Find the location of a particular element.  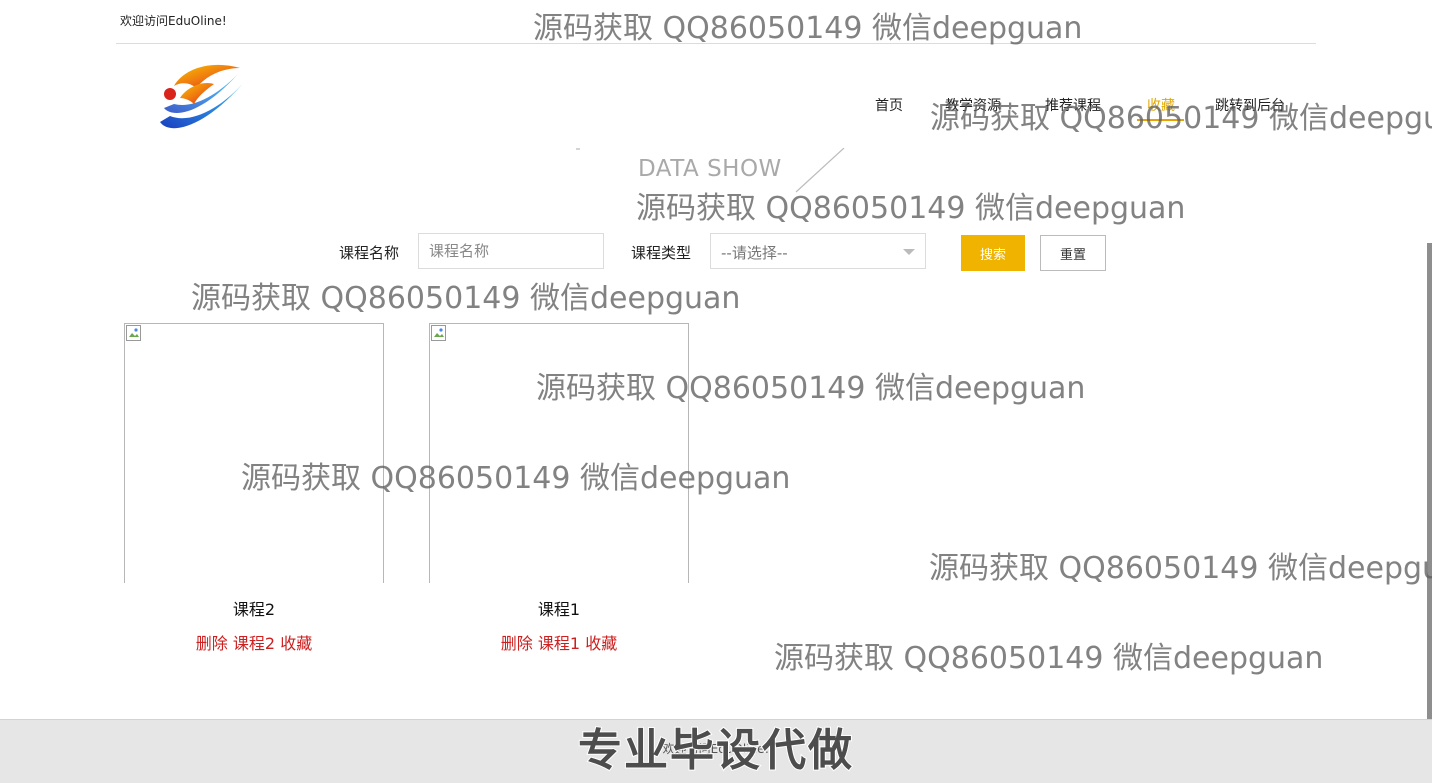

course-type-select: --请选择-- is located at coordinates (818, 251).